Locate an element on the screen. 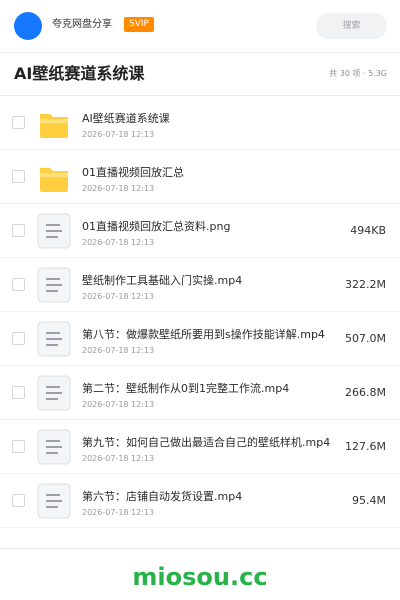 The width and height of the screenshot is (400, 600). item-count-summary: 共 30 项 · 5.3G is located at coordinates (358, 73).